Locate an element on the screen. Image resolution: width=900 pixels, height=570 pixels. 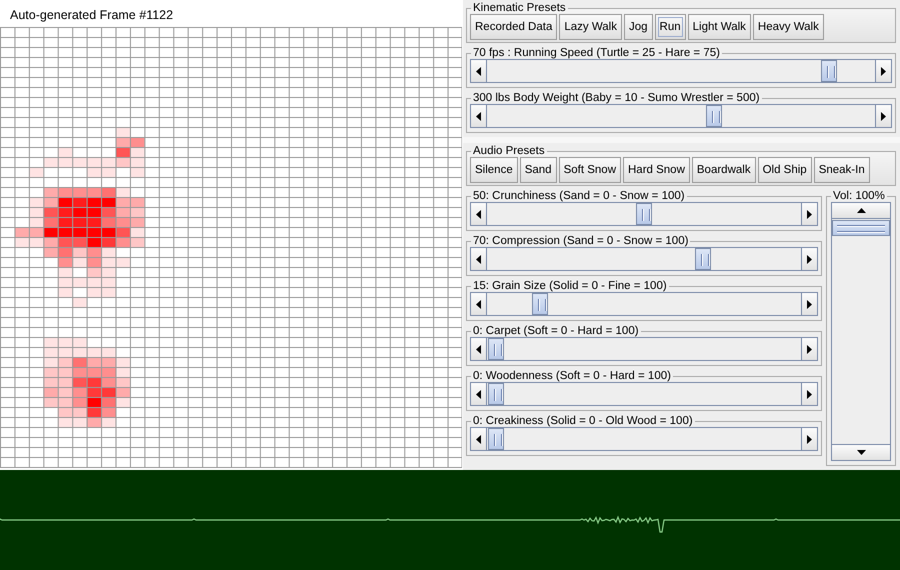
preset-button: Old Ship is located at coordinates (785, 170).